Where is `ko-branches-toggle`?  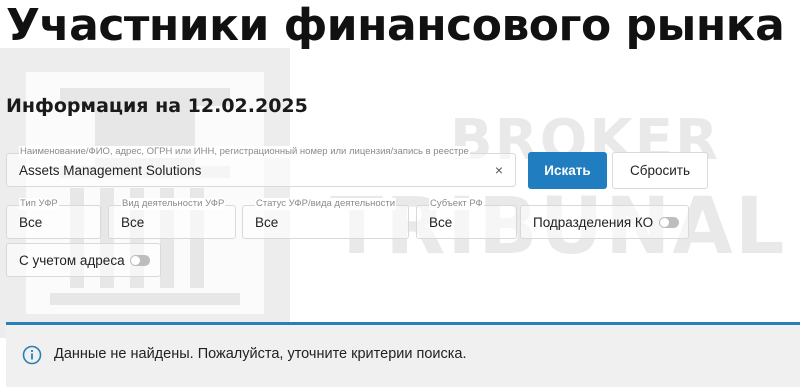 ko-branches-toggle is located at coordinates (669, 222).